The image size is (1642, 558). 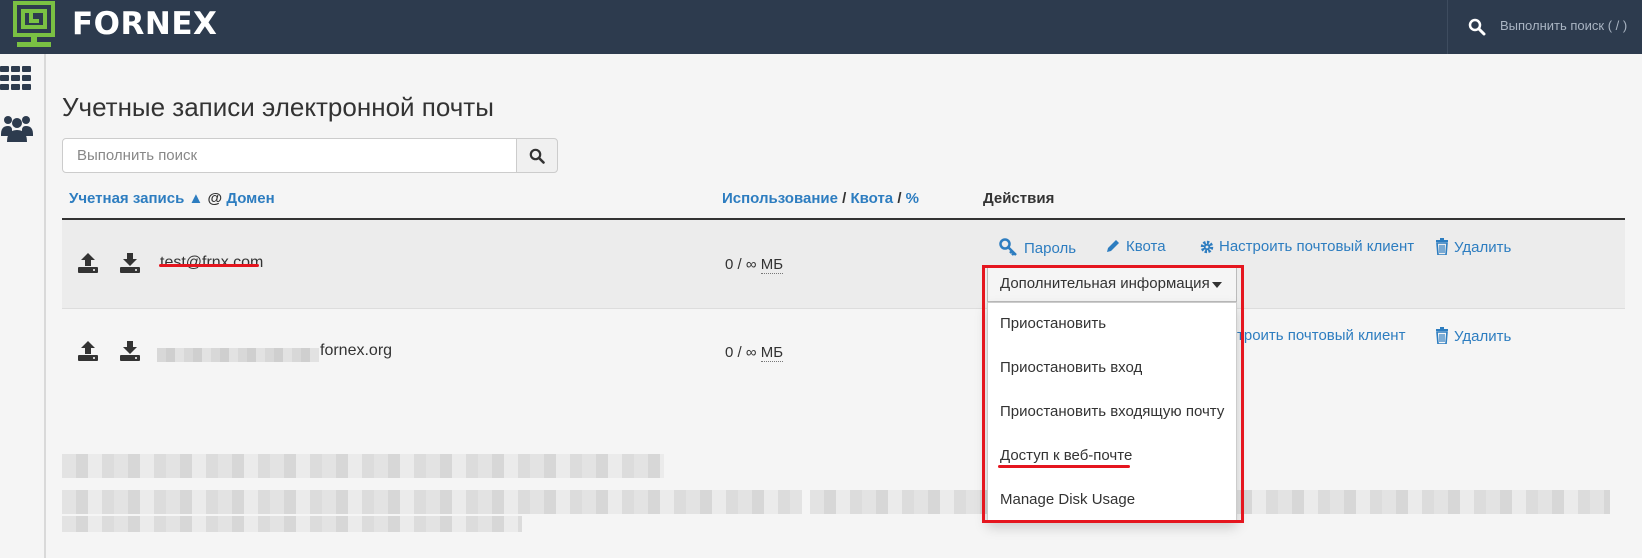 What do you see at coordinates (278, 107) in the screenshot?
I see `page-title: Учетные записи электронной почты` at bounding box center [278, 107].